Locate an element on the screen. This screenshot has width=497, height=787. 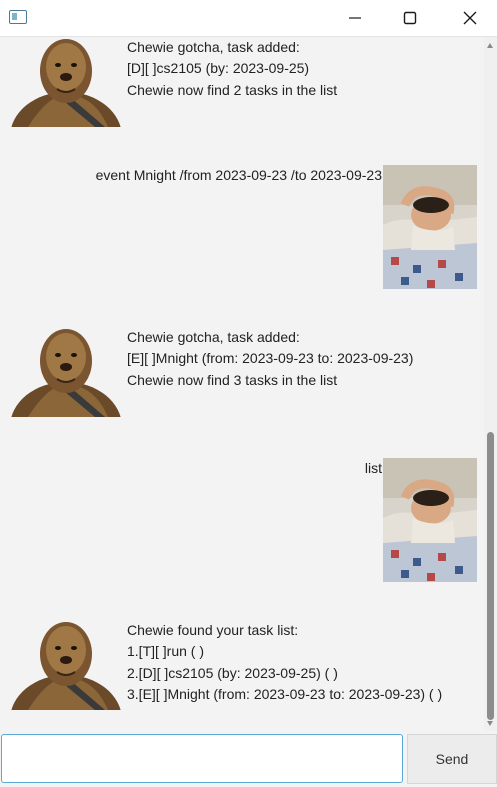
message-input is located at coordinates (202, 758).